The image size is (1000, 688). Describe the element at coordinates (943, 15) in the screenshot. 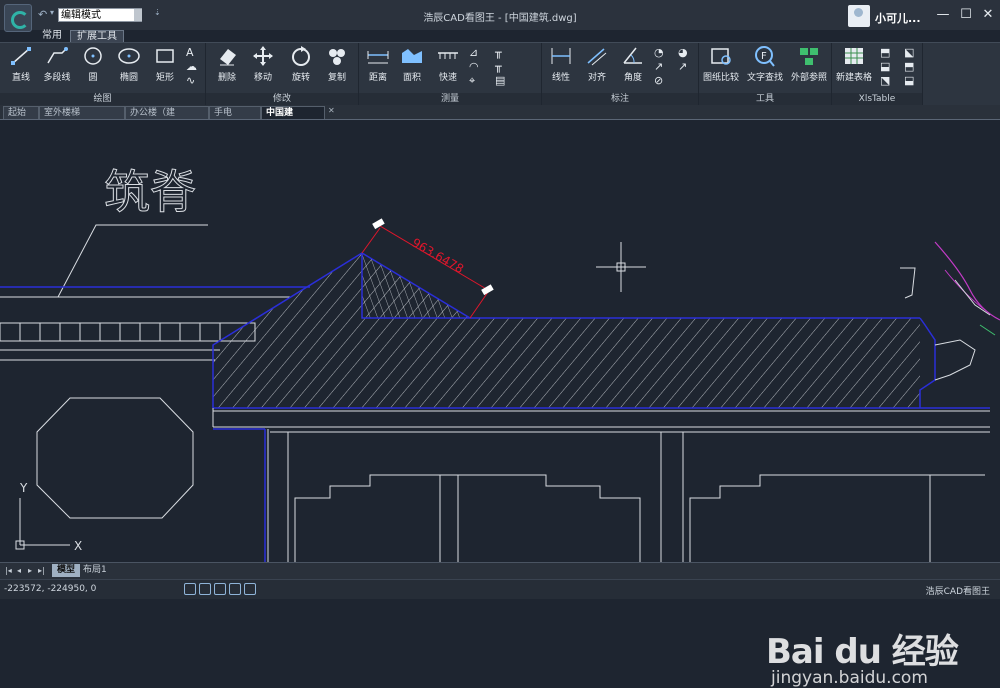

I see `minimize-button: —` at that location.